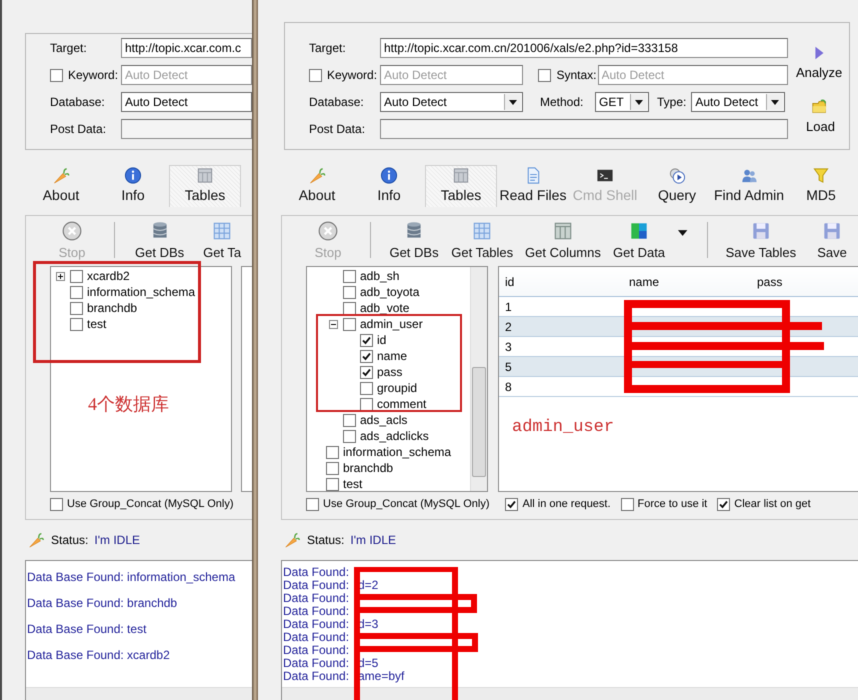  What do you see at coordinates (832, 240) in the screenshot?
I see `toolbar-button: Save` at bounding box center [832, 240].